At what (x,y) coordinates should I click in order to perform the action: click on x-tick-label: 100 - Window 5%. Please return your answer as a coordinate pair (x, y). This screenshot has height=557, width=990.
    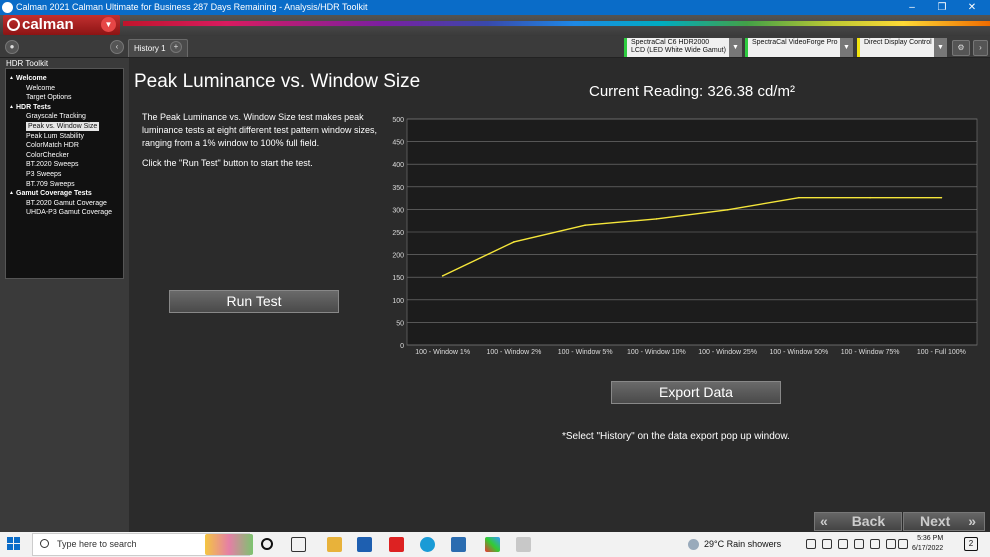
    Looking at the image, I should click on (585, 352).